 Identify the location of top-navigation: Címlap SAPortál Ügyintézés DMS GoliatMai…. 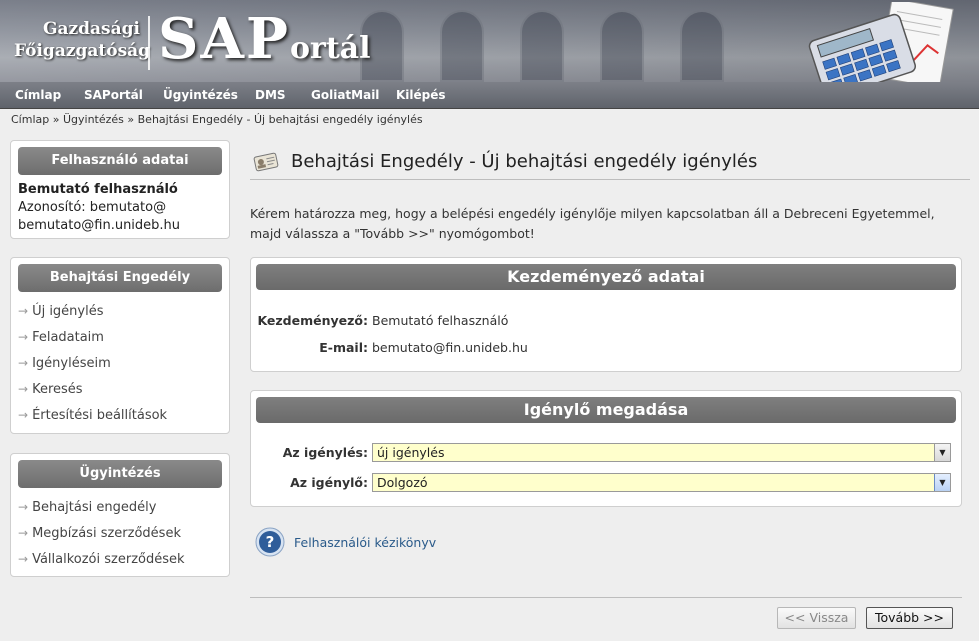
(489, 95).